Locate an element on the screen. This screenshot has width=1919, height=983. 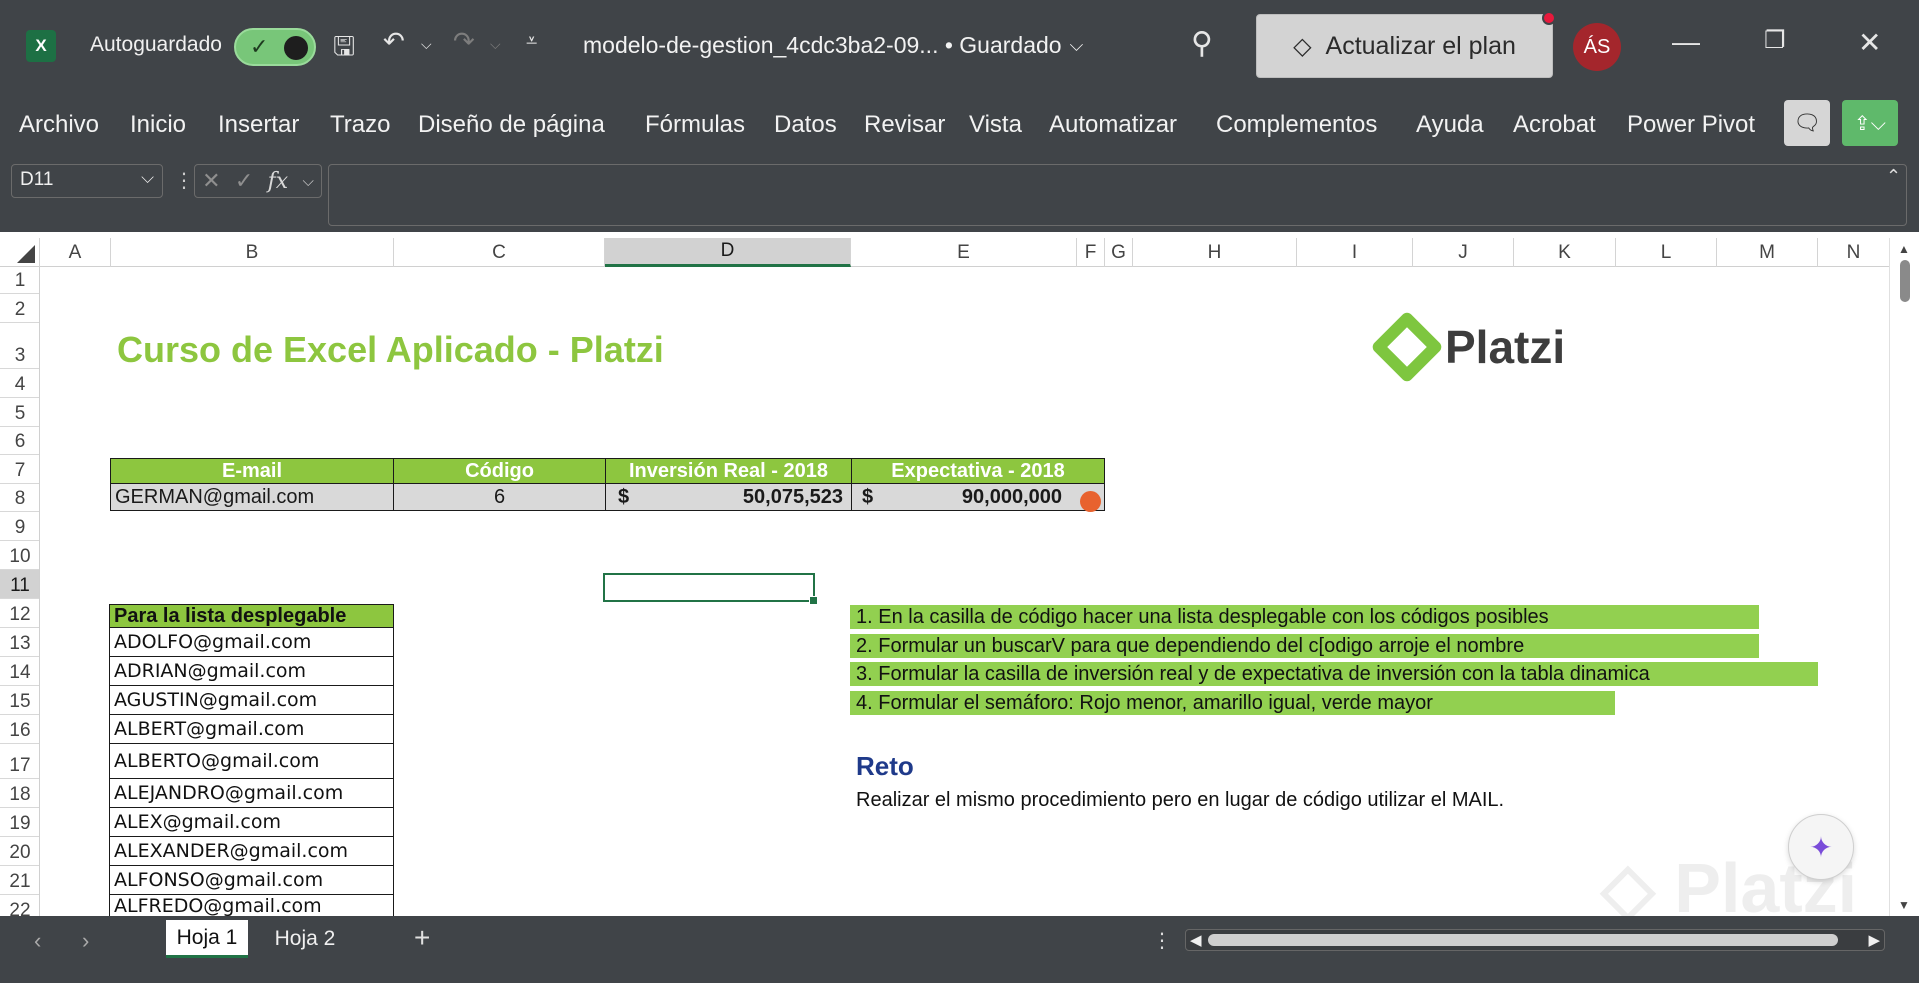
horizontal-scrollbar: ◀ ▶ is located at coordinates (1535, 940).